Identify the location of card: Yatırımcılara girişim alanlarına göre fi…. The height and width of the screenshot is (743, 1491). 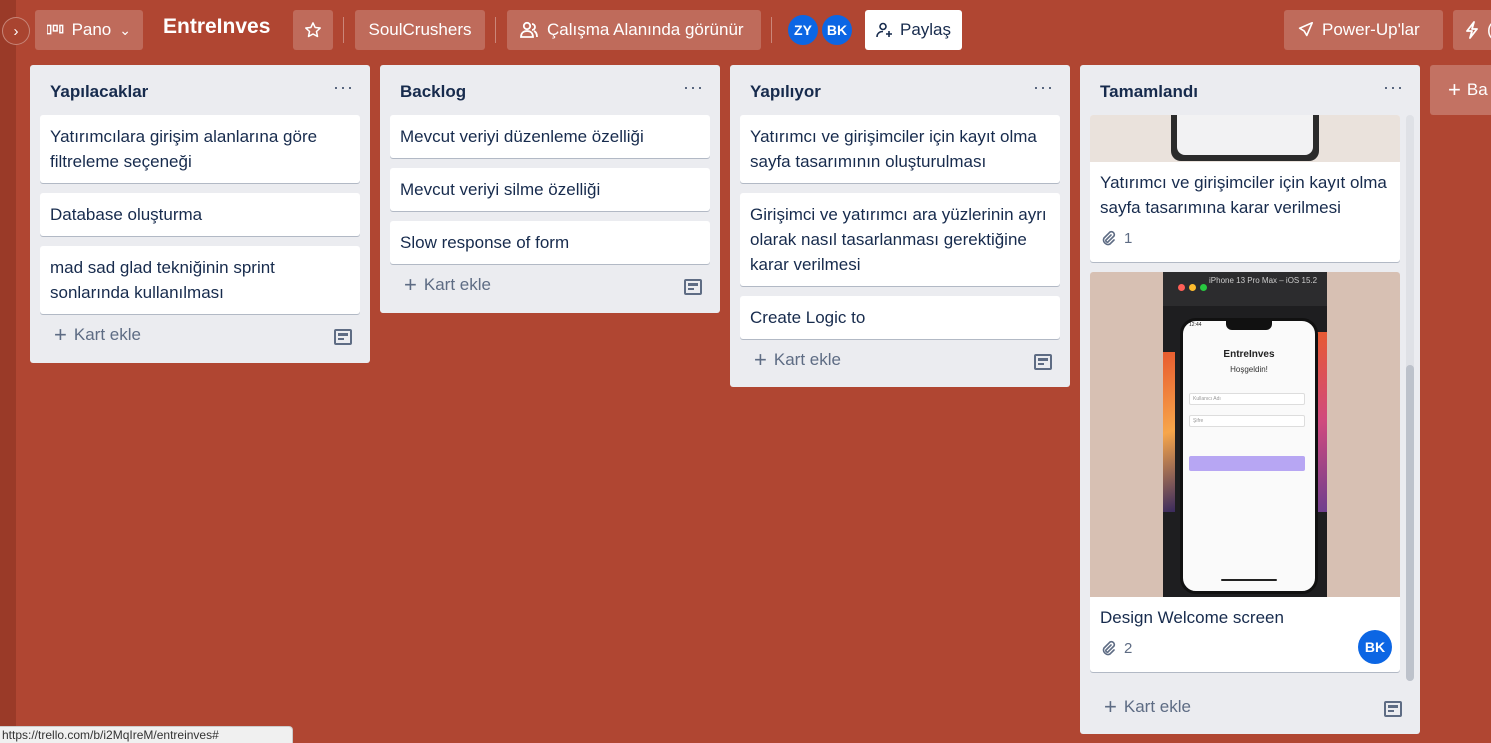
(200, 149).